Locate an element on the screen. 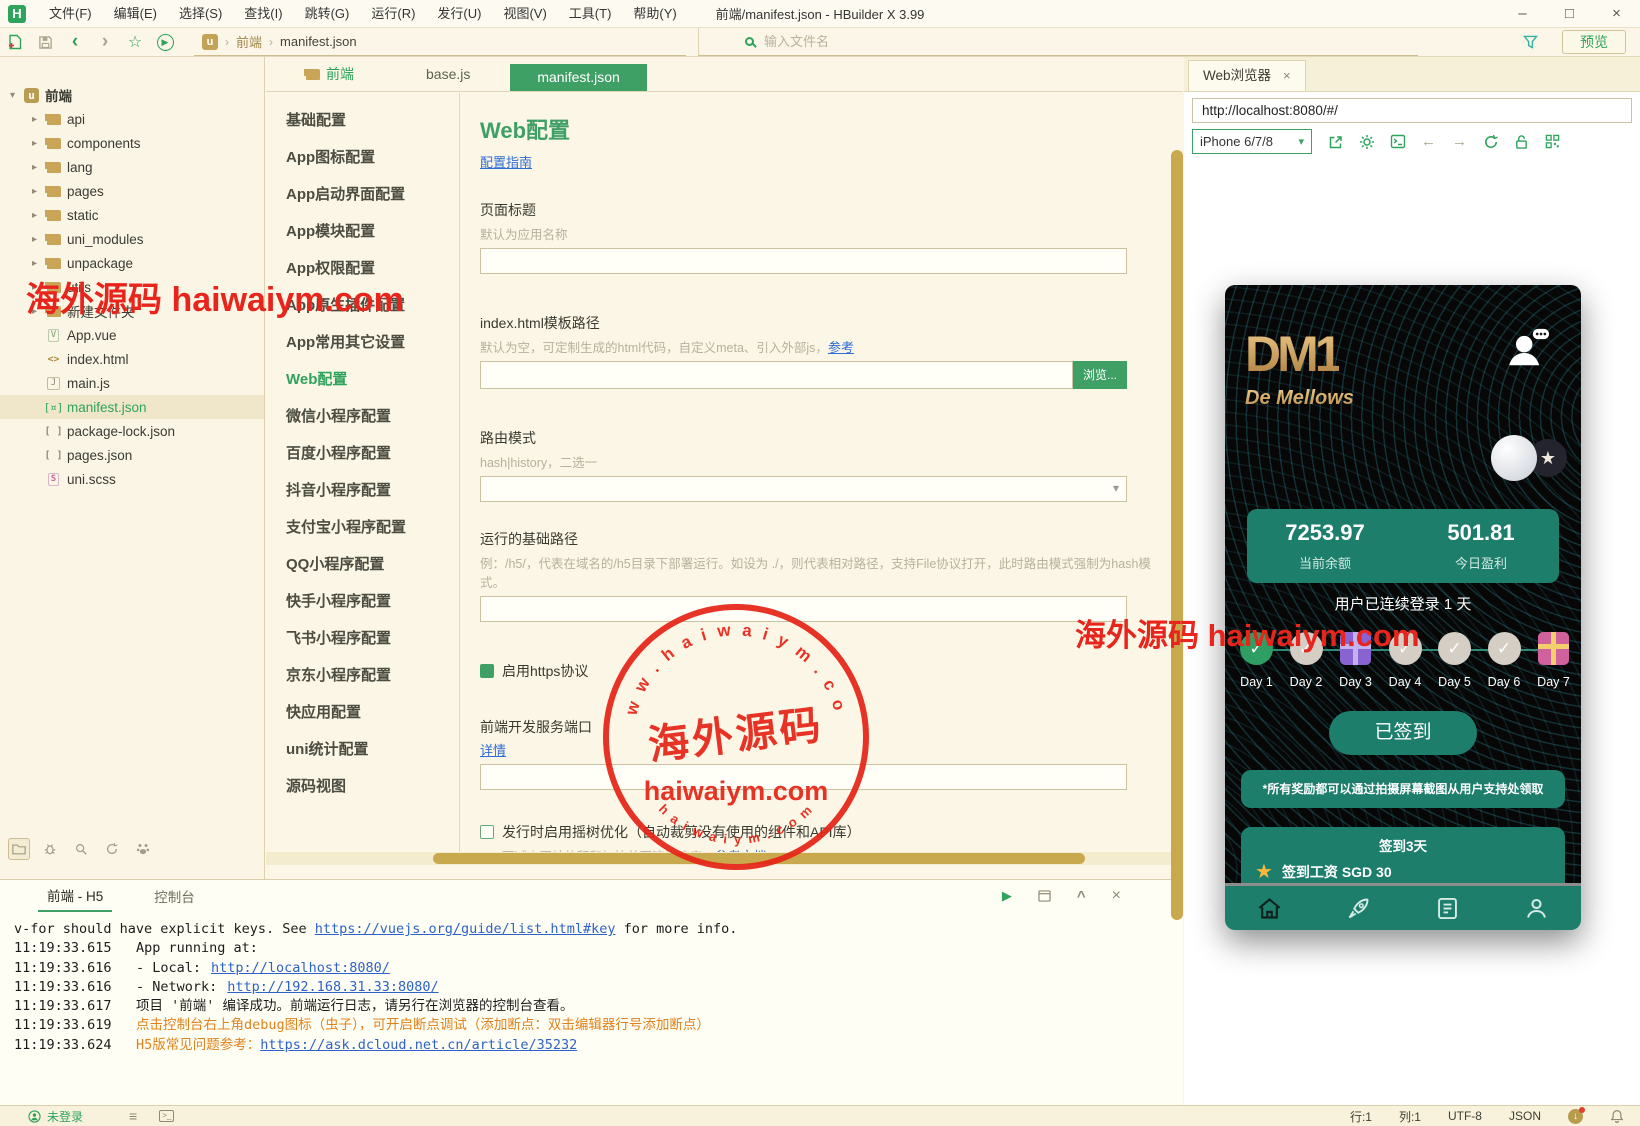 Image resolution: width=1640 pixels, height=1126 pixels. cursor-line: 行:1 is located at coordinates (1361, 1116).